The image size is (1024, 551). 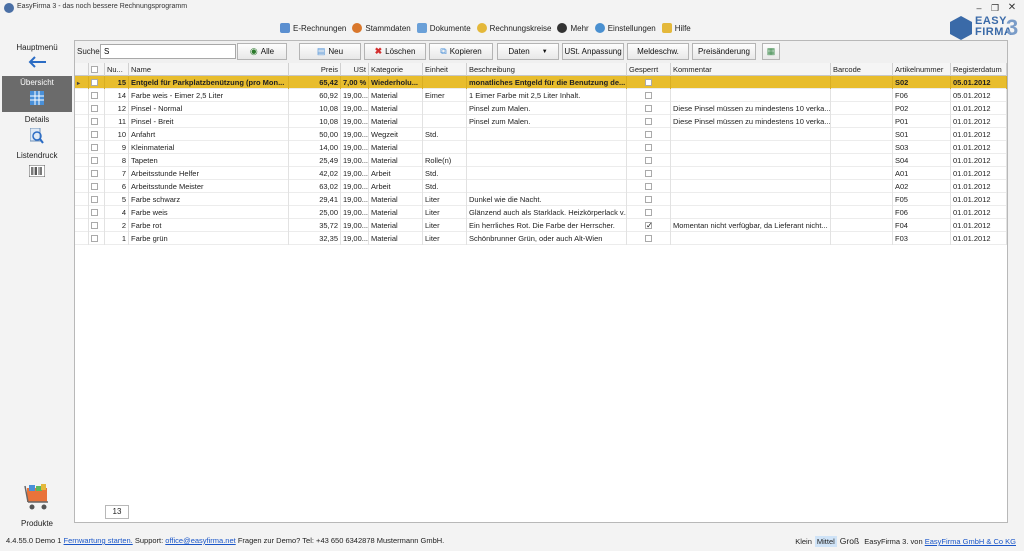 I want to click on column-header-name: Name, so click(x=209, y=69).